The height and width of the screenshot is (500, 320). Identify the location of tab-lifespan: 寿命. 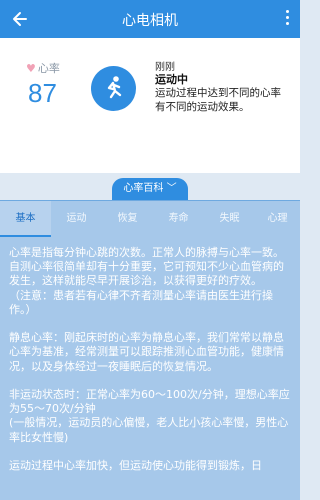
(178, 219).